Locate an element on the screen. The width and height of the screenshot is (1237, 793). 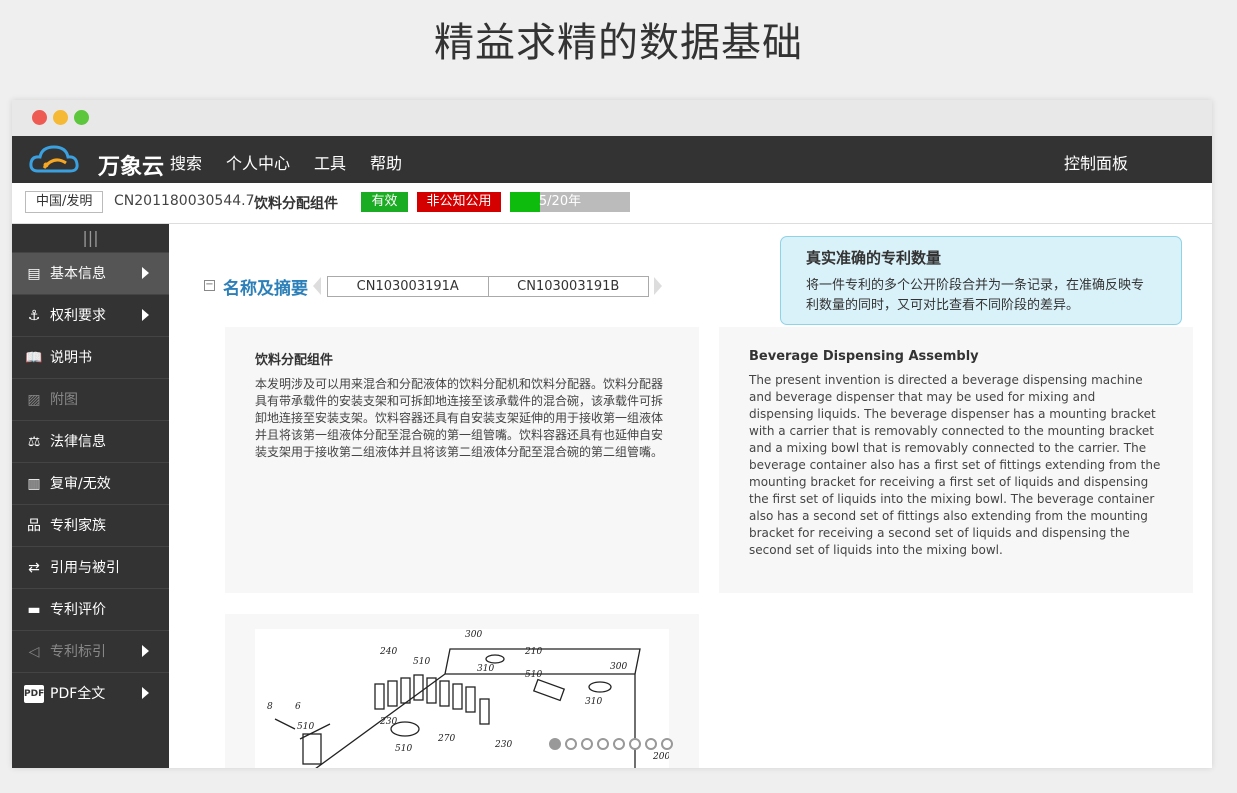
patent-term-text: 5/20年 is located at coordinates (560, 201).